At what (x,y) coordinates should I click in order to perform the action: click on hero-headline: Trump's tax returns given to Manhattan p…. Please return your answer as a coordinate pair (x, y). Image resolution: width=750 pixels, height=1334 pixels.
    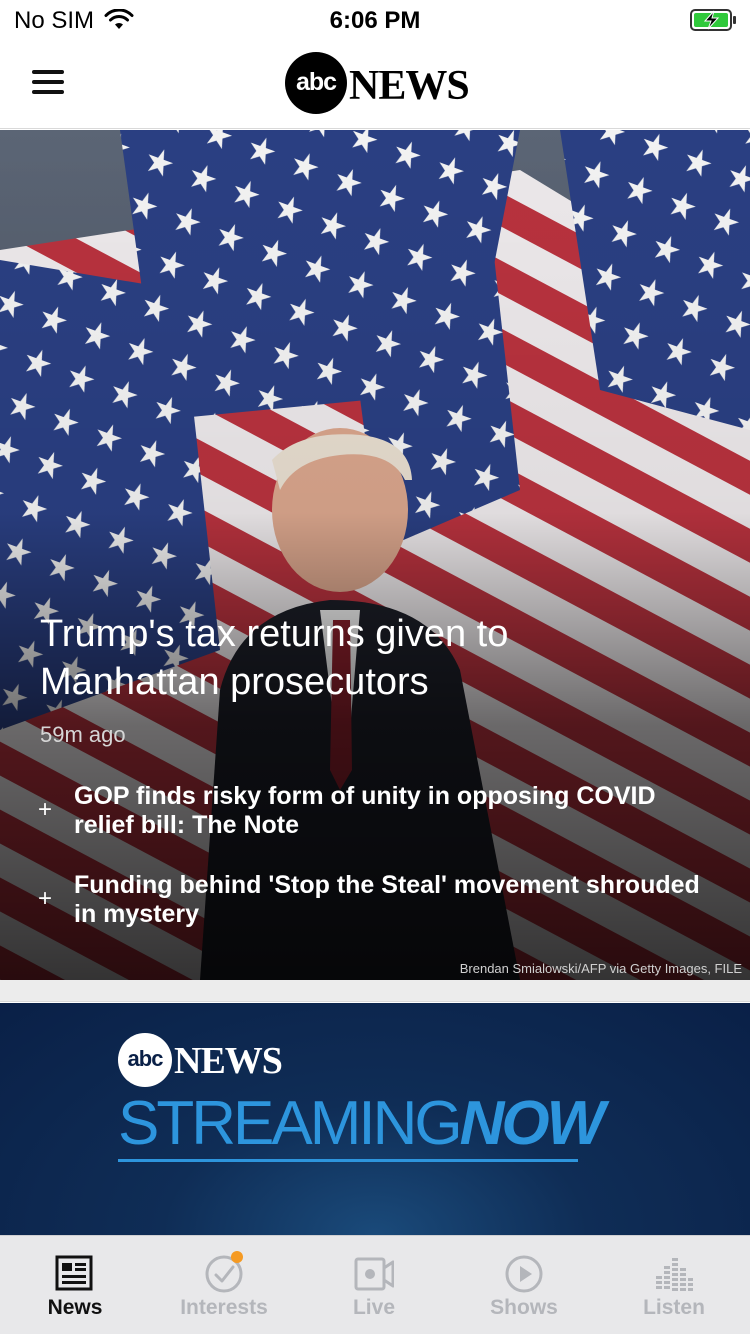
    Looking at the image, I should click on (350, 658).